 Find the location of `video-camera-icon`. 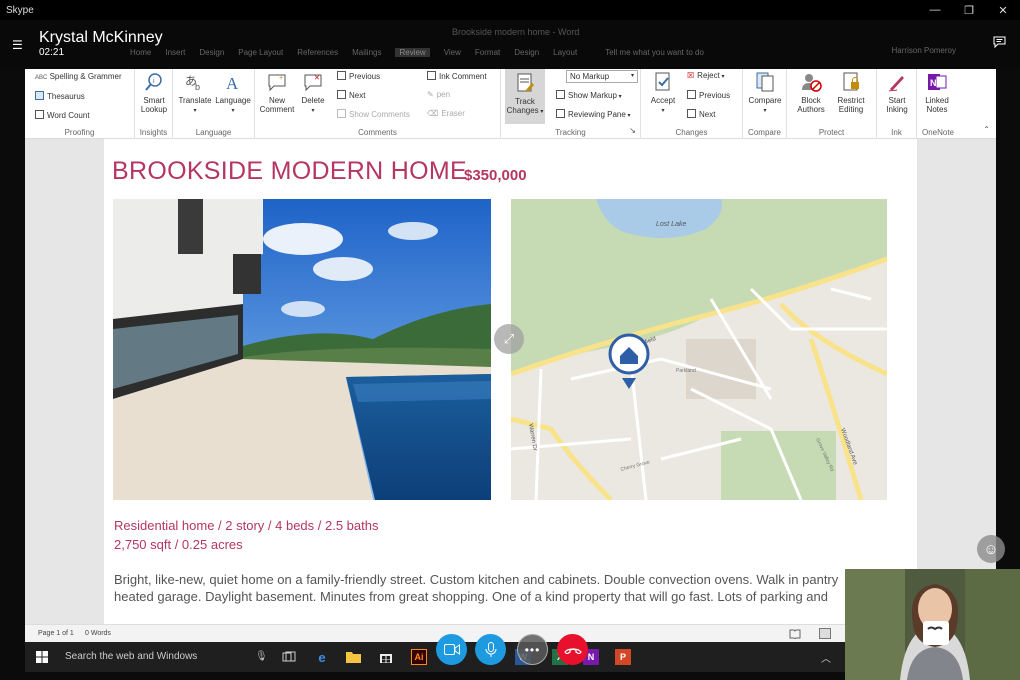

video-camera-icon is located at coordinates (451, 649).